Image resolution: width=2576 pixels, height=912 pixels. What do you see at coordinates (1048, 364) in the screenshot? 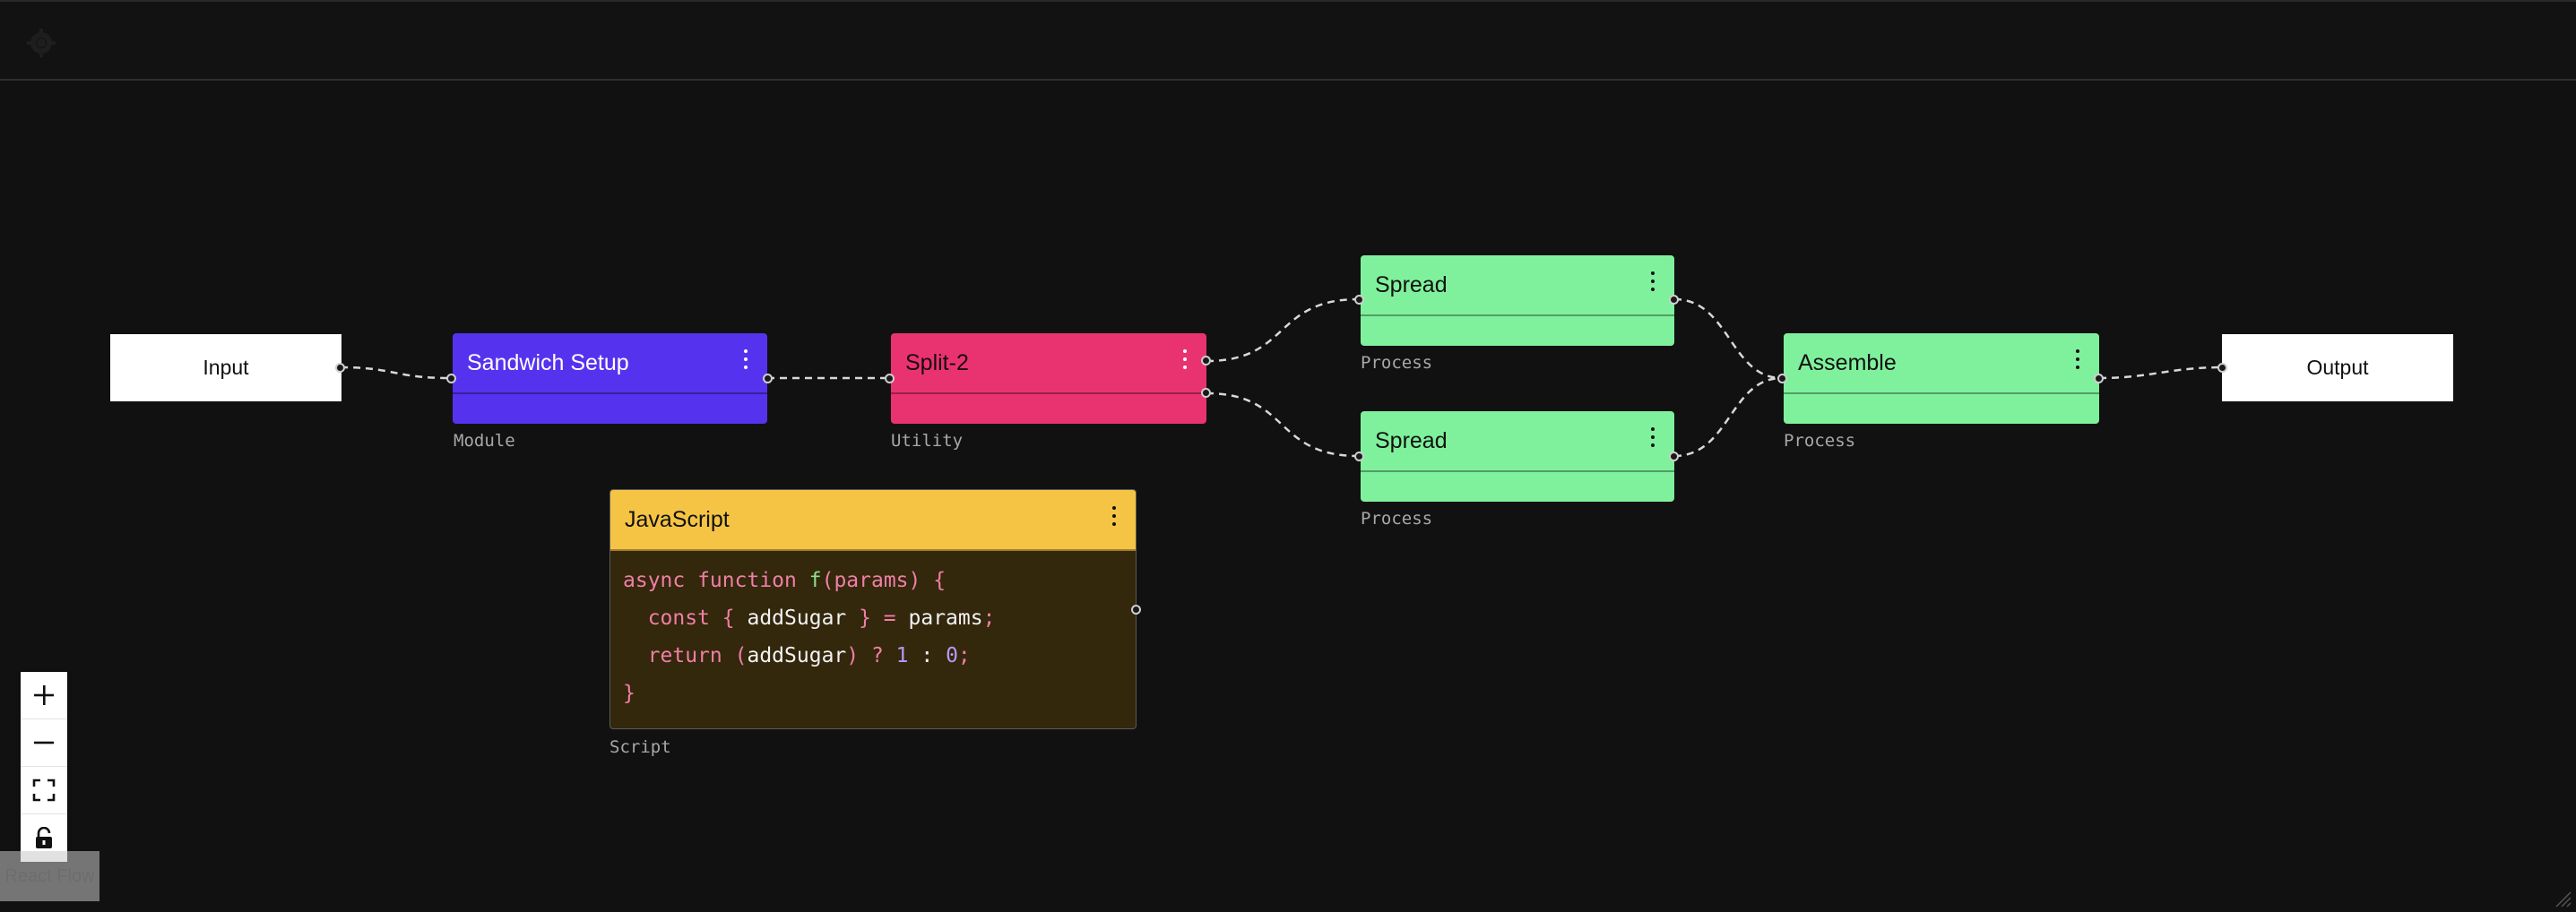
I see `split-header: Split-2` at bounding box center [1048, 364].